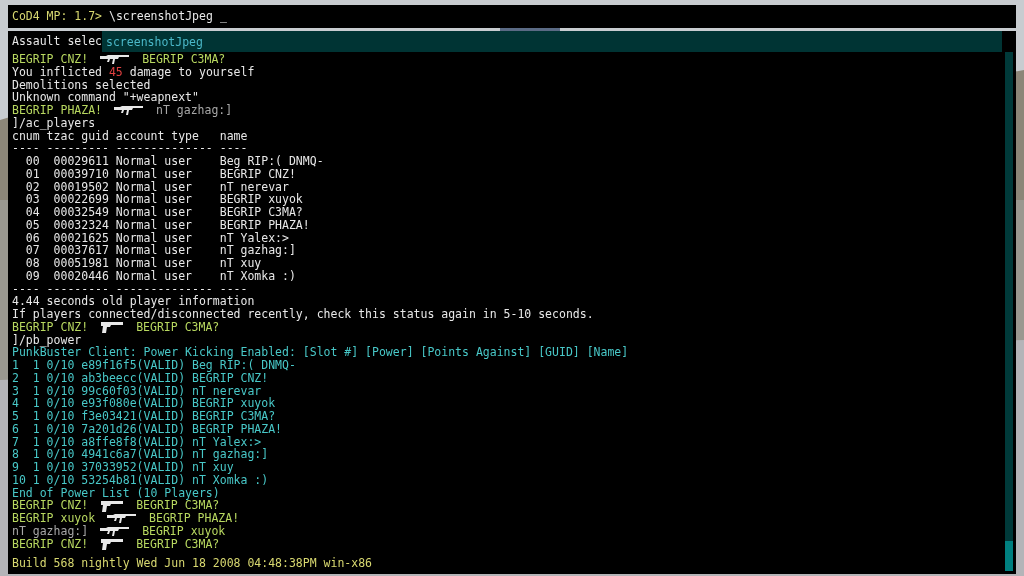 The width and height of the screenshot is (1024, 576). Describe the element at coordinates (163, 199) in the screenshot. I see `console-line: 03 00022699 Normal user BEGRIP xuyok` at that location.